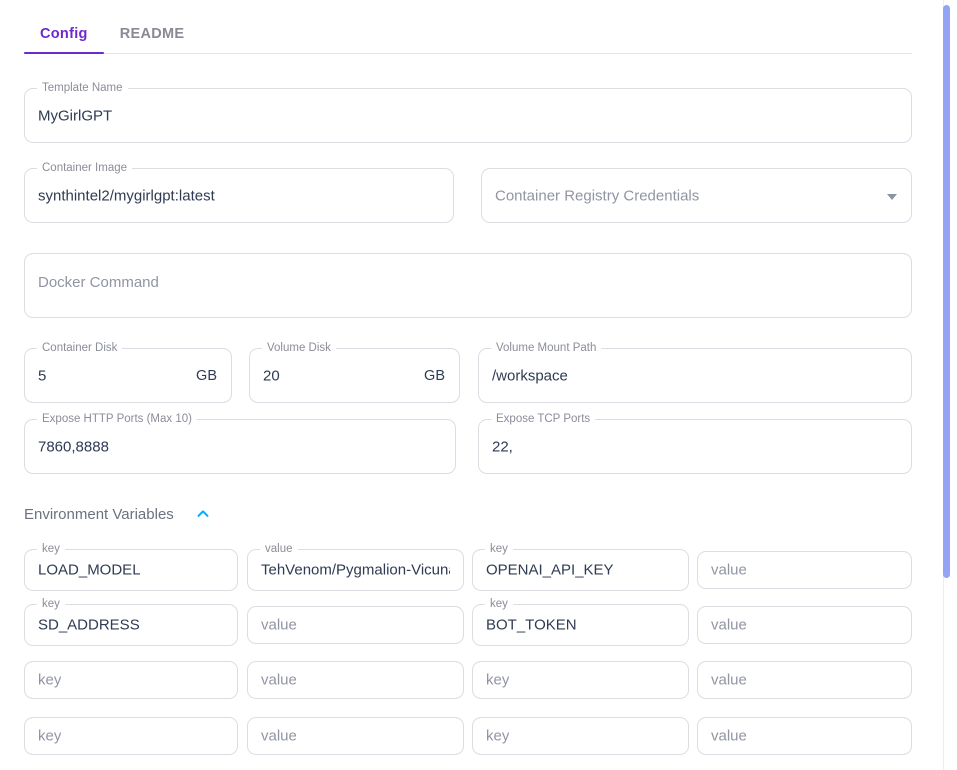  I want to click on env-key-field: key BOT_TOKEN, so click(580, 622).